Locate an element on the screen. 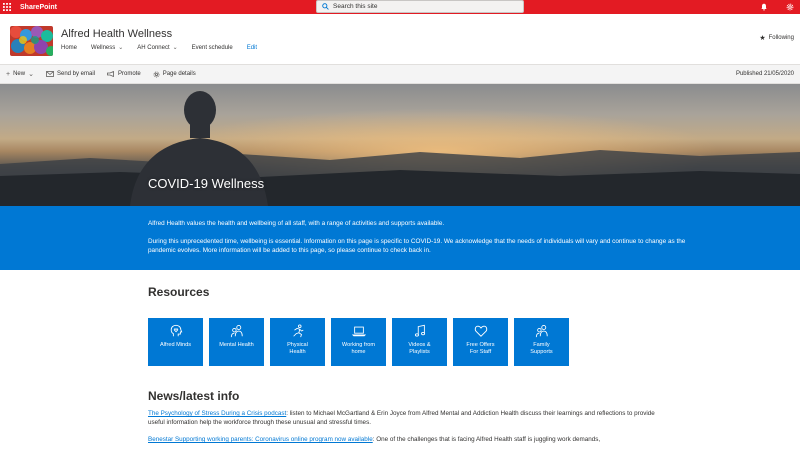  megaphone-icon is located at coordinates (110, 74).